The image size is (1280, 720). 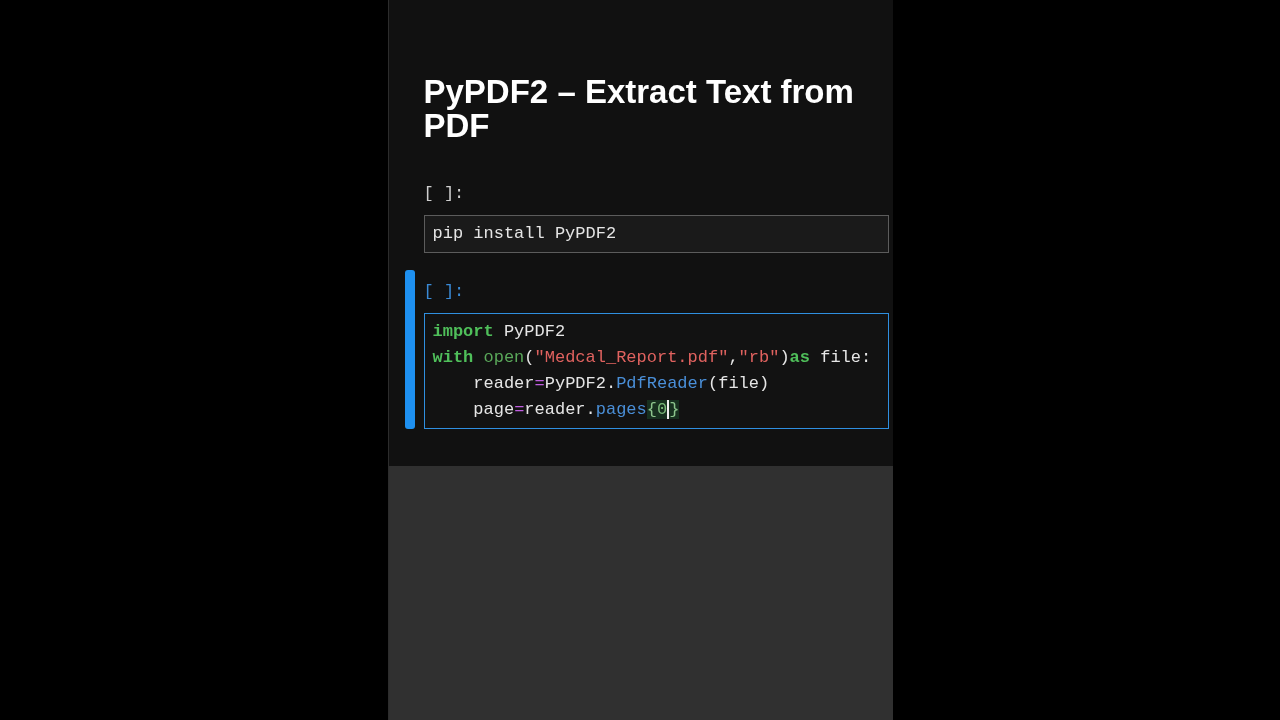 I want to click on notebook-title: PyPDF2 – Extract Text from PDF, so click(x=639, y=109).